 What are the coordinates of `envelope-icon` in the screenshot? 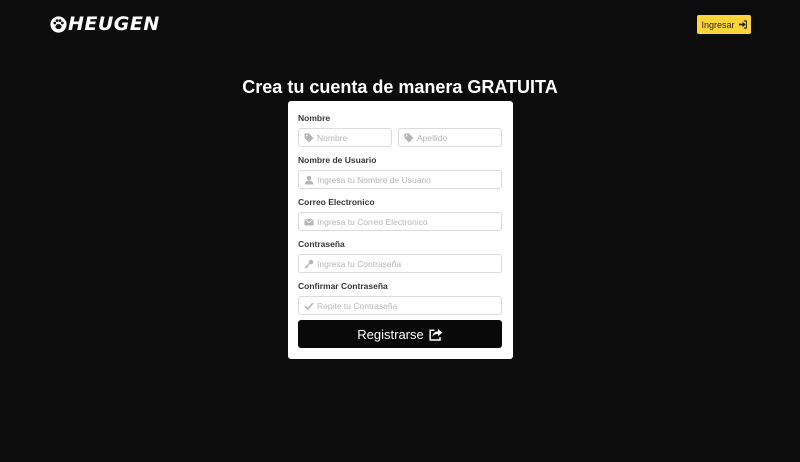 It's located at (309, 222).